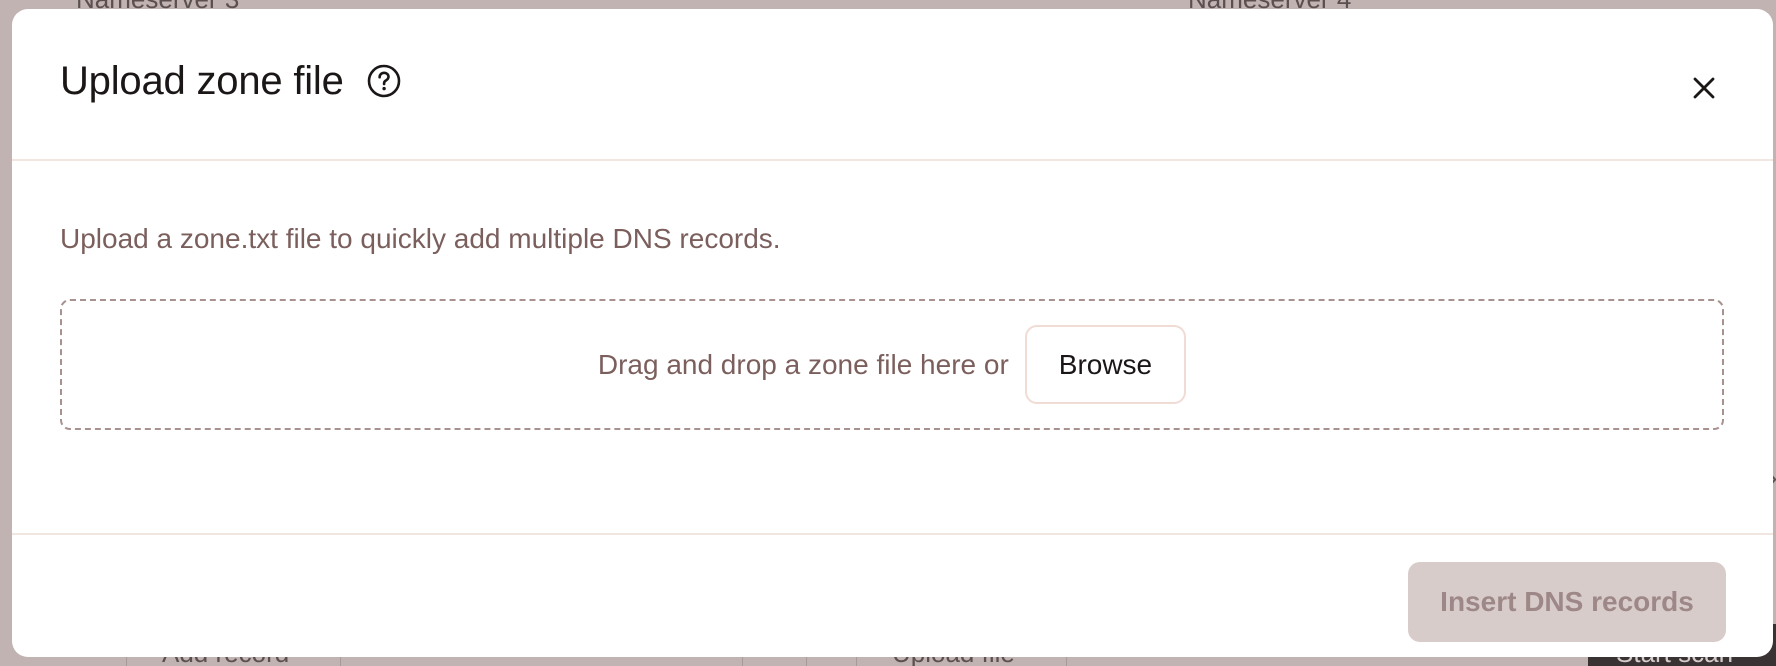  What do you see at coordinates (384, 81) in the screenshot?
I see `question-circle-icon` at bounding box center [384, 81].